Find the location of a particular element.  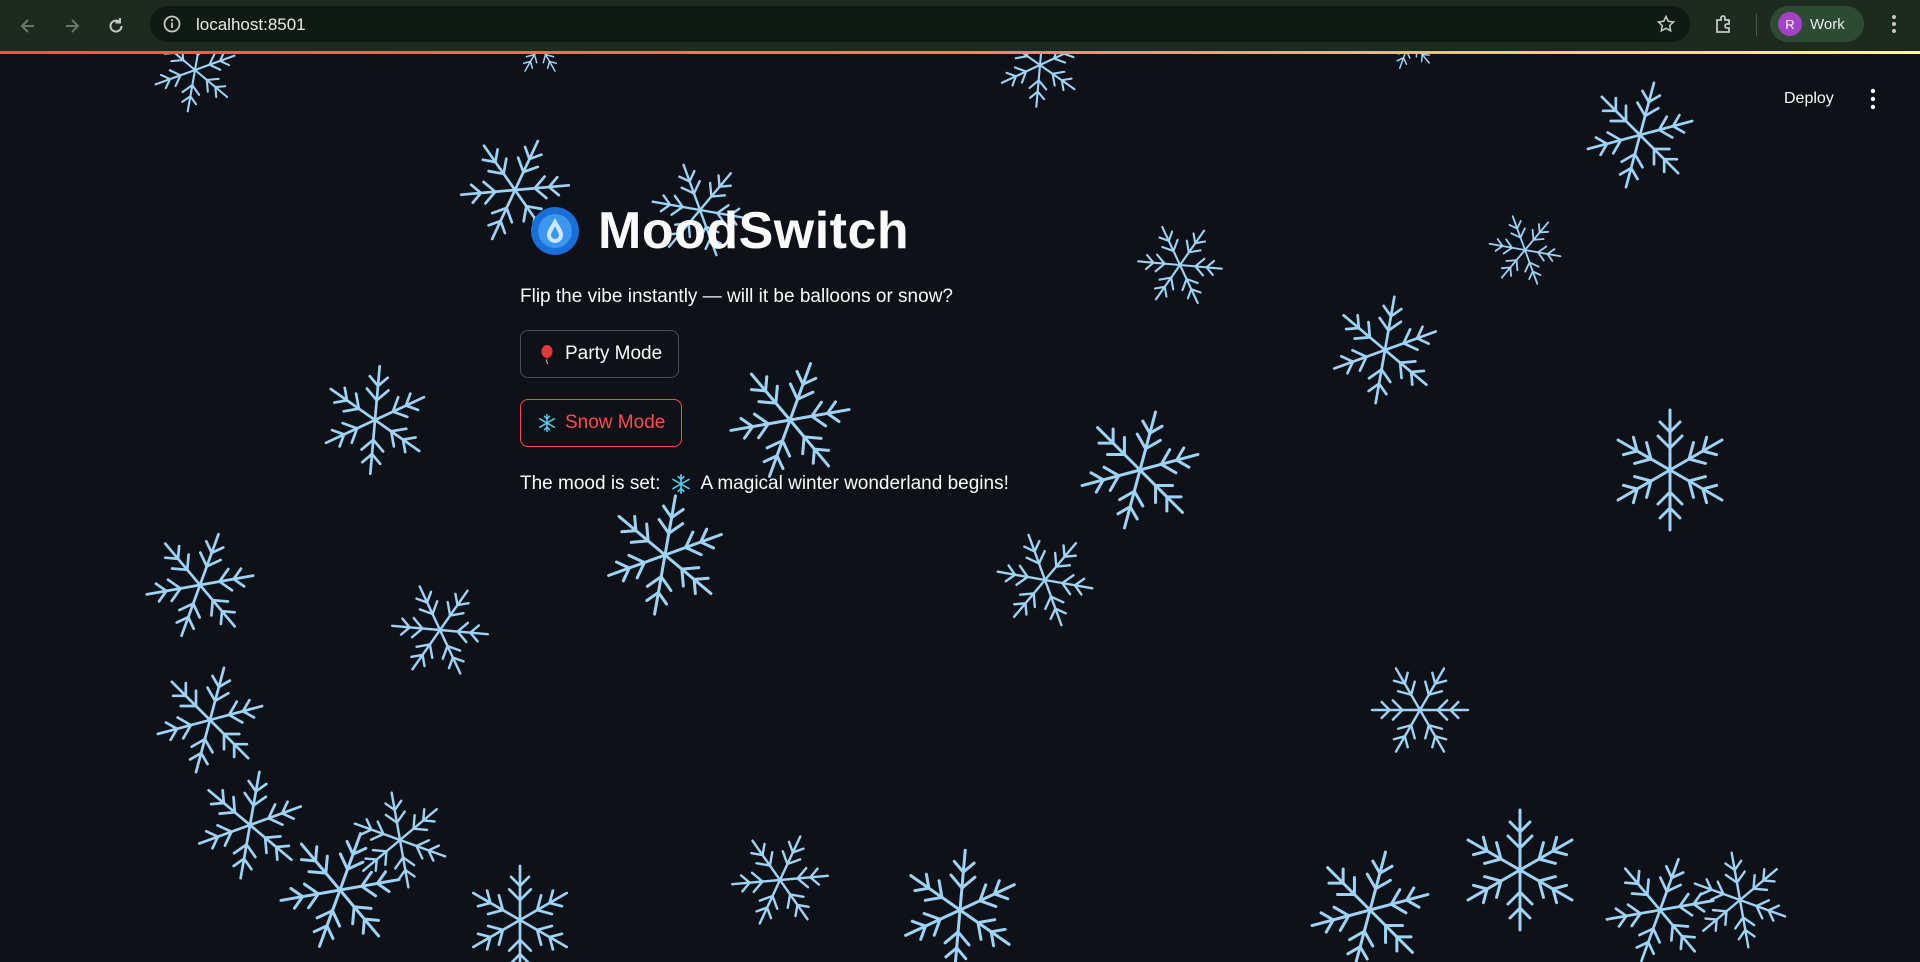

party-mode-button: Party Mode is located at coordinates (600, 354).